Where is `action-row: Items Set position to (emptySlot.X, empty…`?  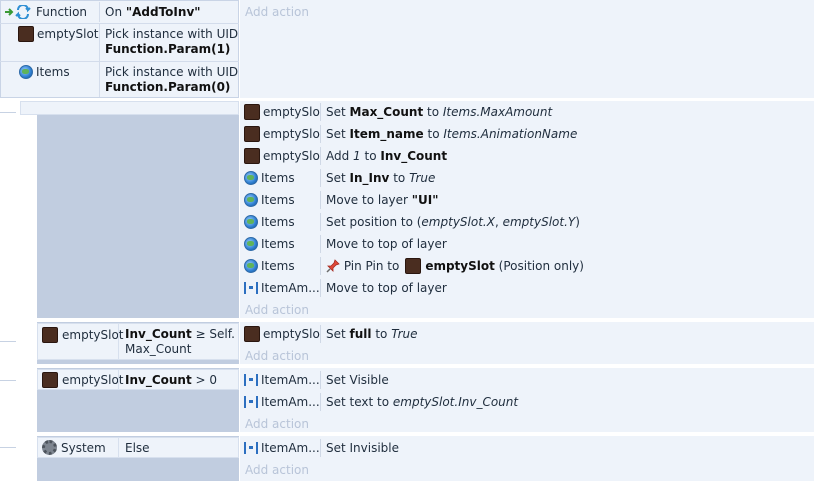
action-row: Items Set position to (emptySlot.X, empty… is located at coordinates (527, 222).